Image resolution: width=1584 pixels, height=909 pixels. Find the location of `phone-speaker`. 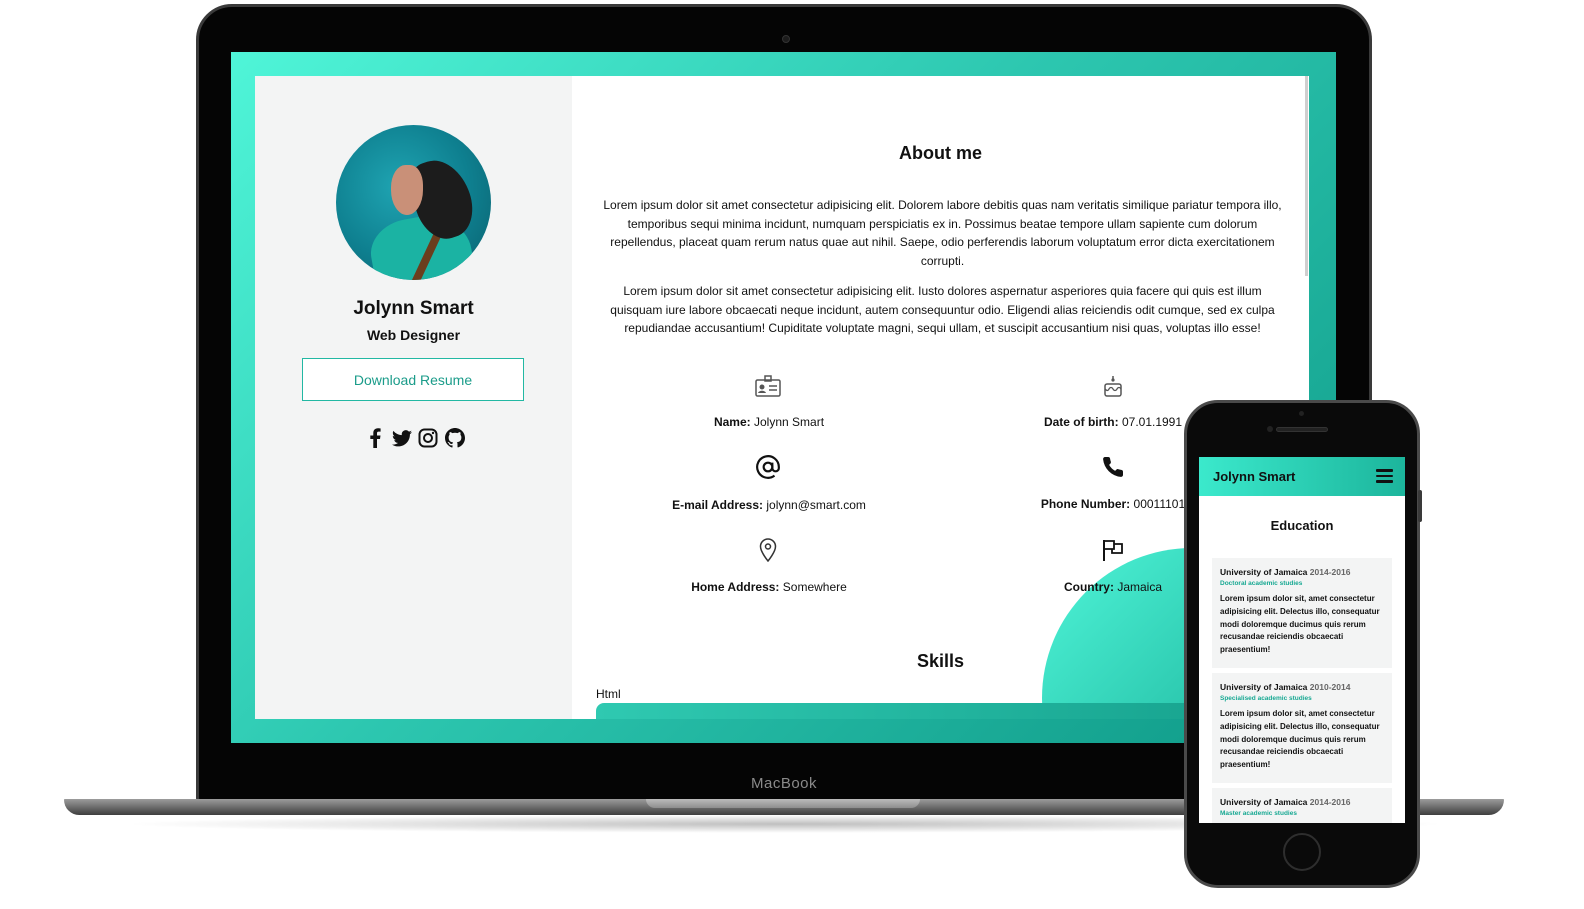

phone-speaker is located at coordinates (1302, 429).